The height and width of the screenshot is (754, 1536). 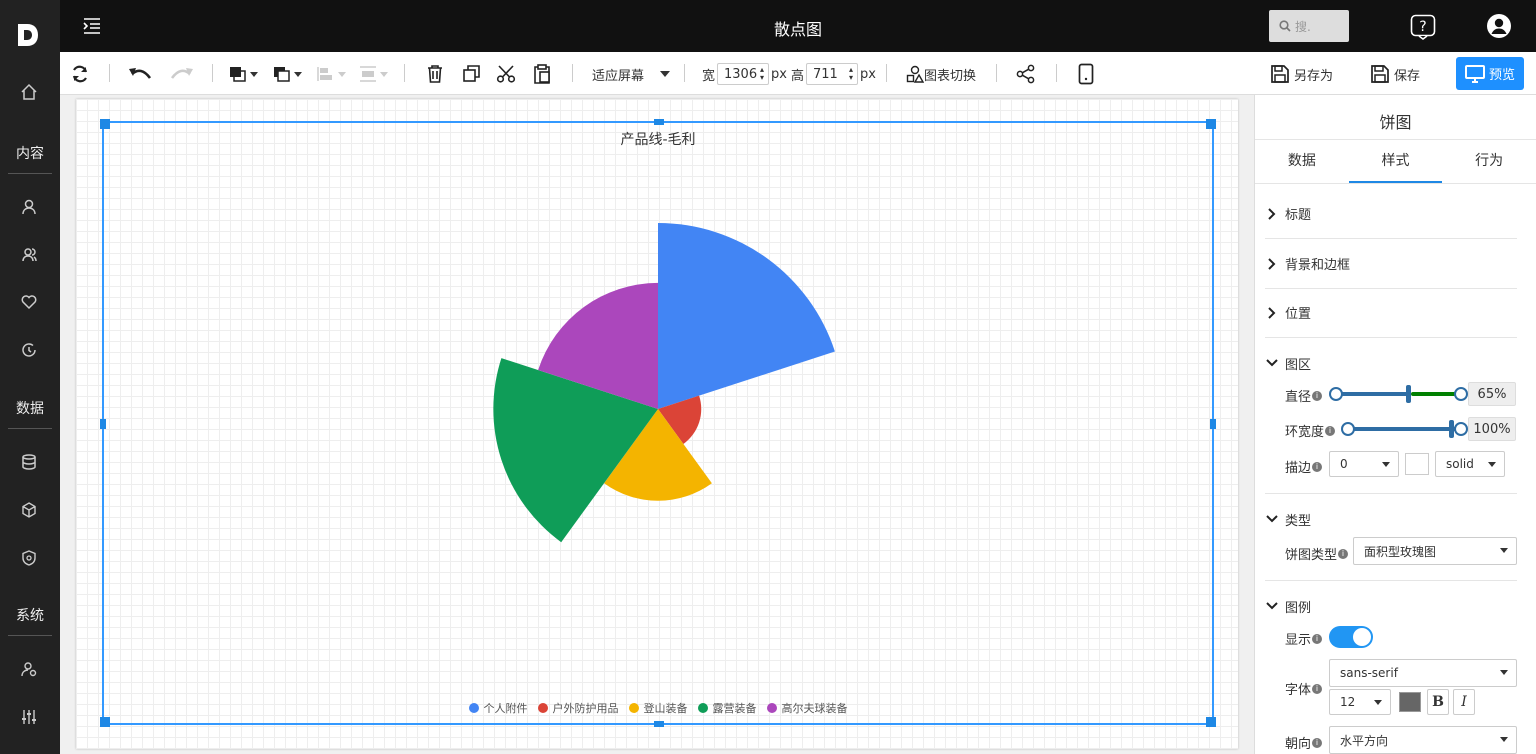 I want to click on legend-orient-select: 水平方向, so click(x=1423, y=740).